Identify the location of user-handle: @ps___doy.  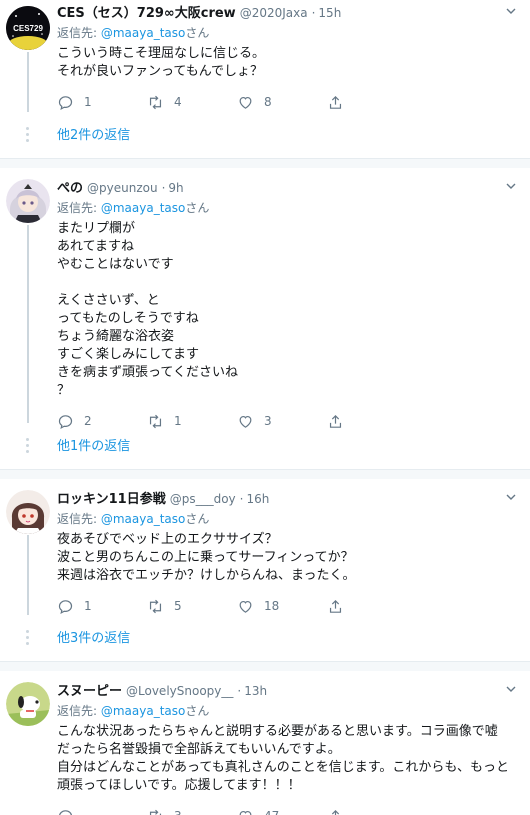
(203, 499).